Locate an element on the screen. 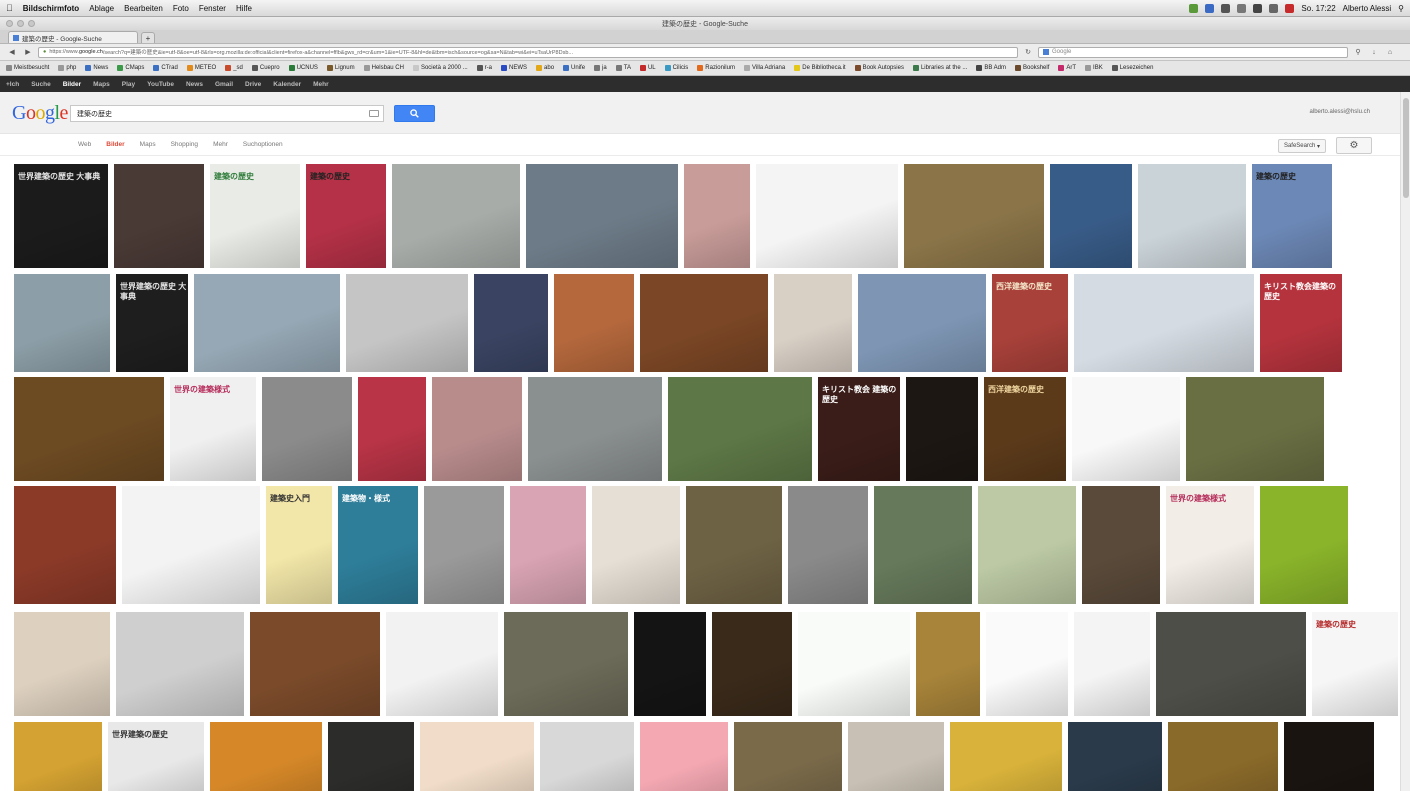  gbar-item: Suche is located at coordinates (41, 84).